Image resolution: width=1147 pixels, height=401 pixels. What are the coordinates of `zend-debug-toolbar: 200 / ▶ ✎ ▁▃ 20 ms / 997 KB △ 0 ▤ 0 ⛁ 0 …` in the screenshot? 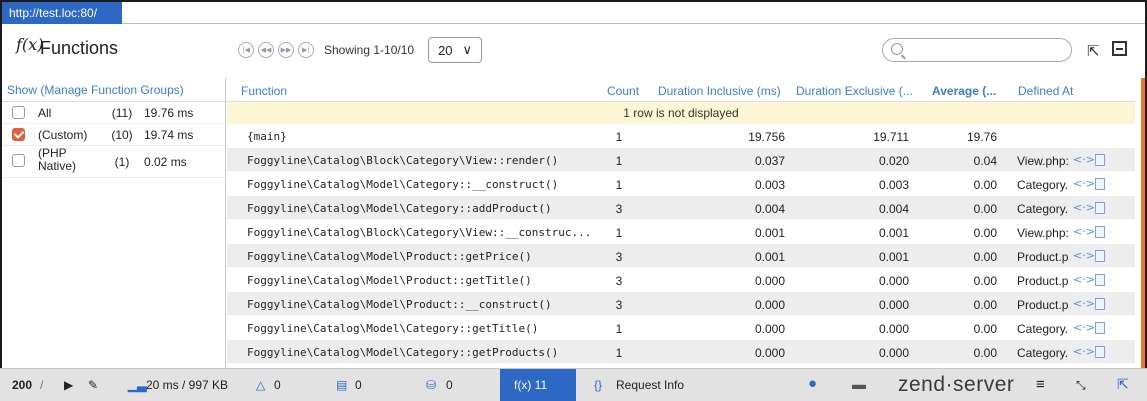 It's located at (573, 384).